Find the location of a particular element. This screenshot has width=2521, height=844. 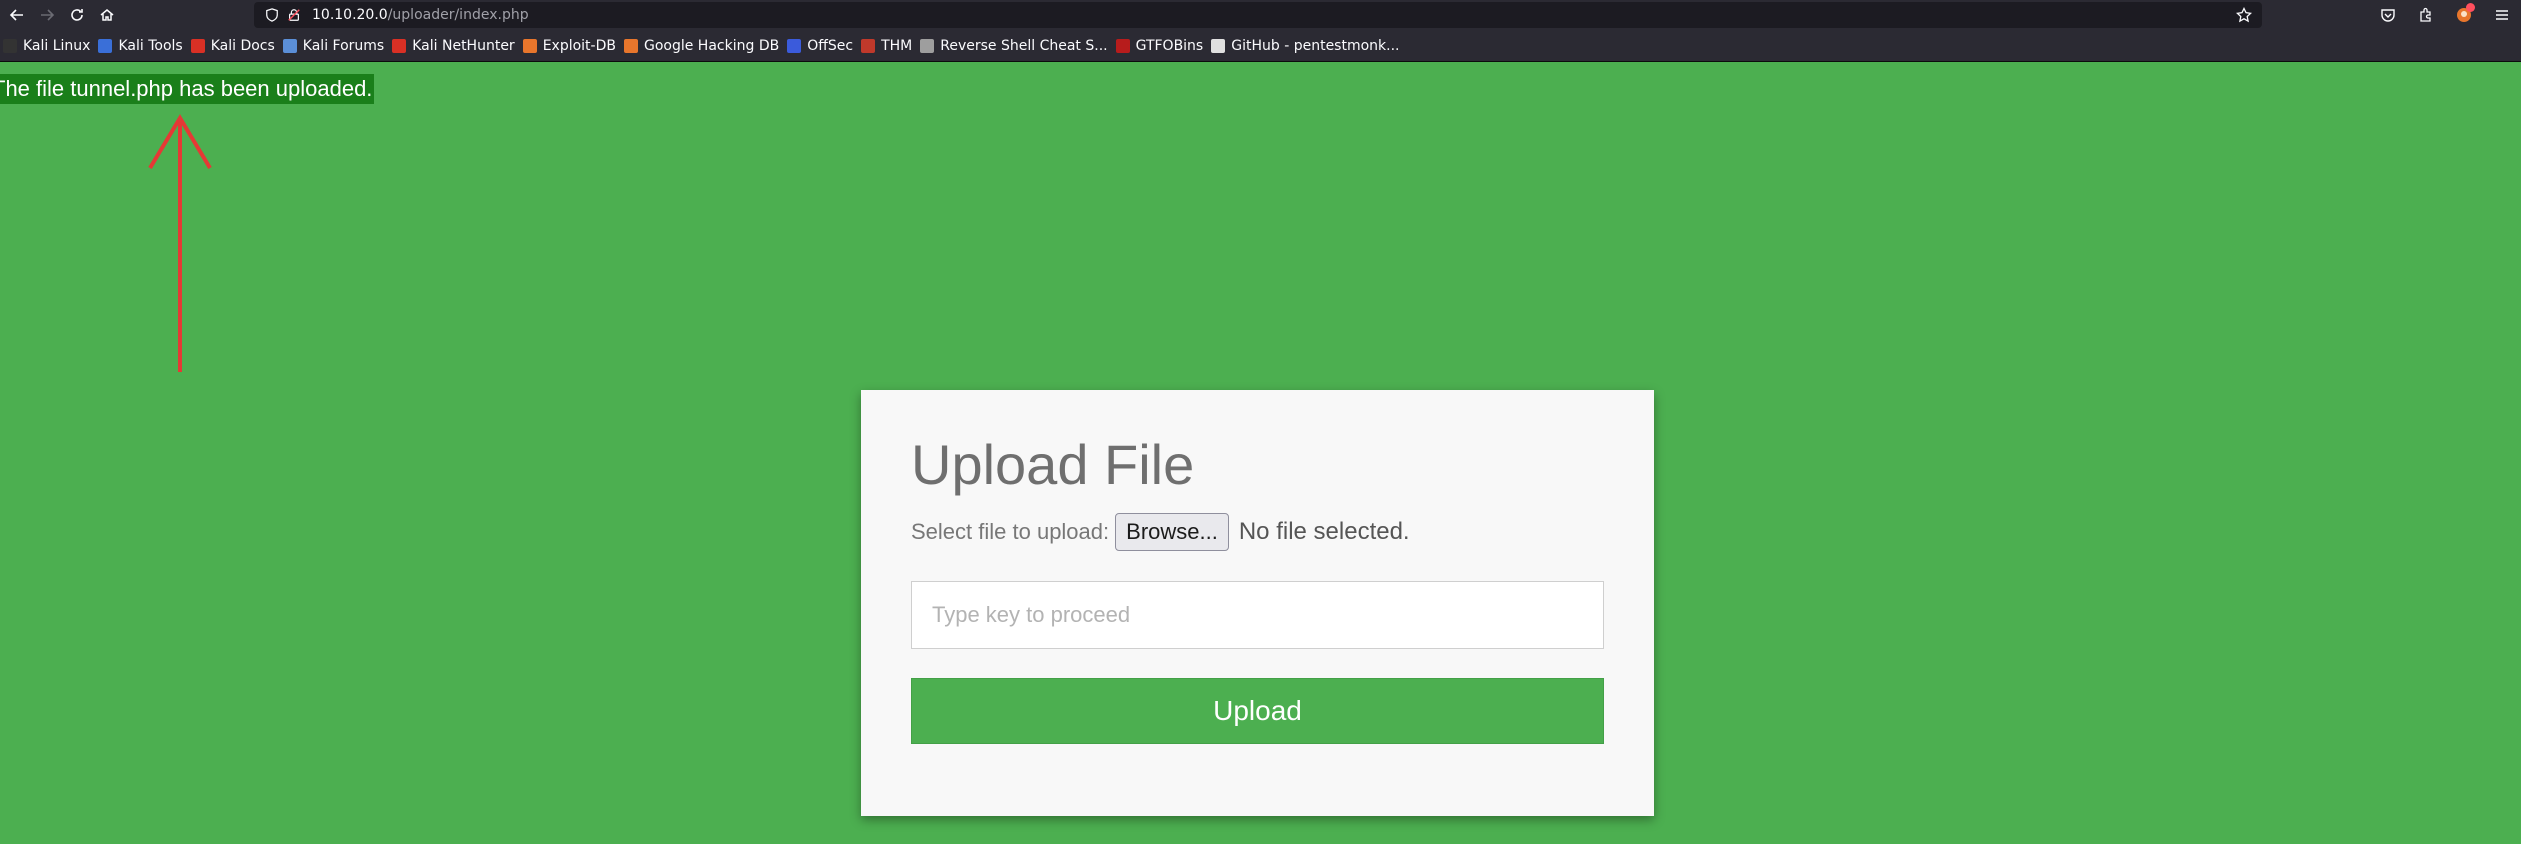

bookmark-label: GTFOBins is located at coordinates (1169, 45).